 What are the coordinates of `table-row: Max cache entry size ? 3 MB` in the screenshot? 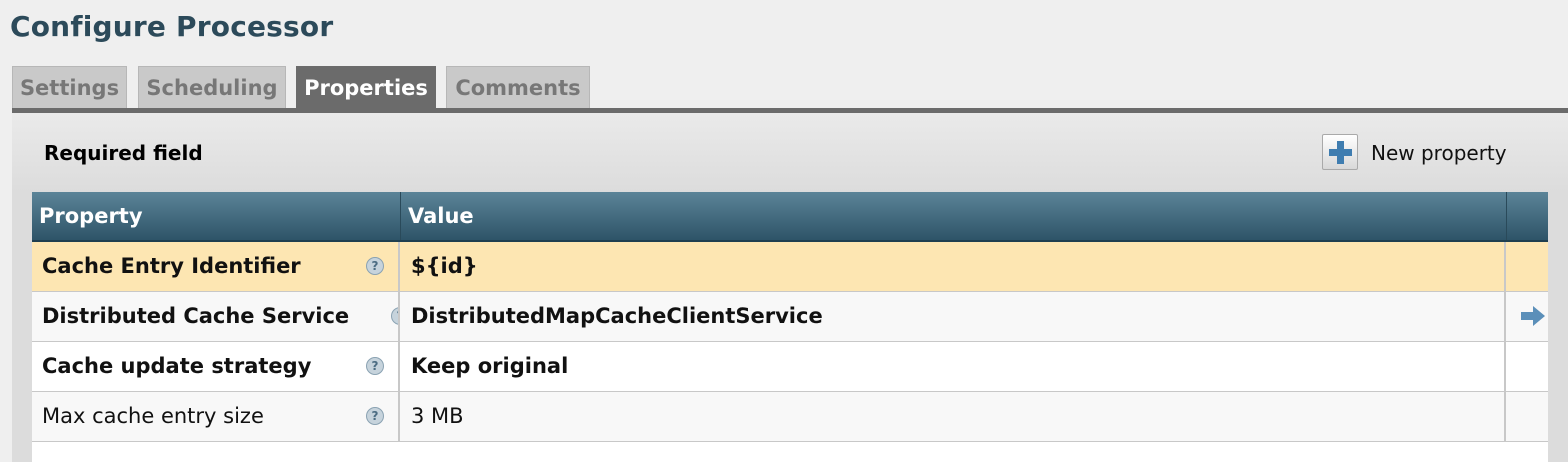 It's located at (790, 417).